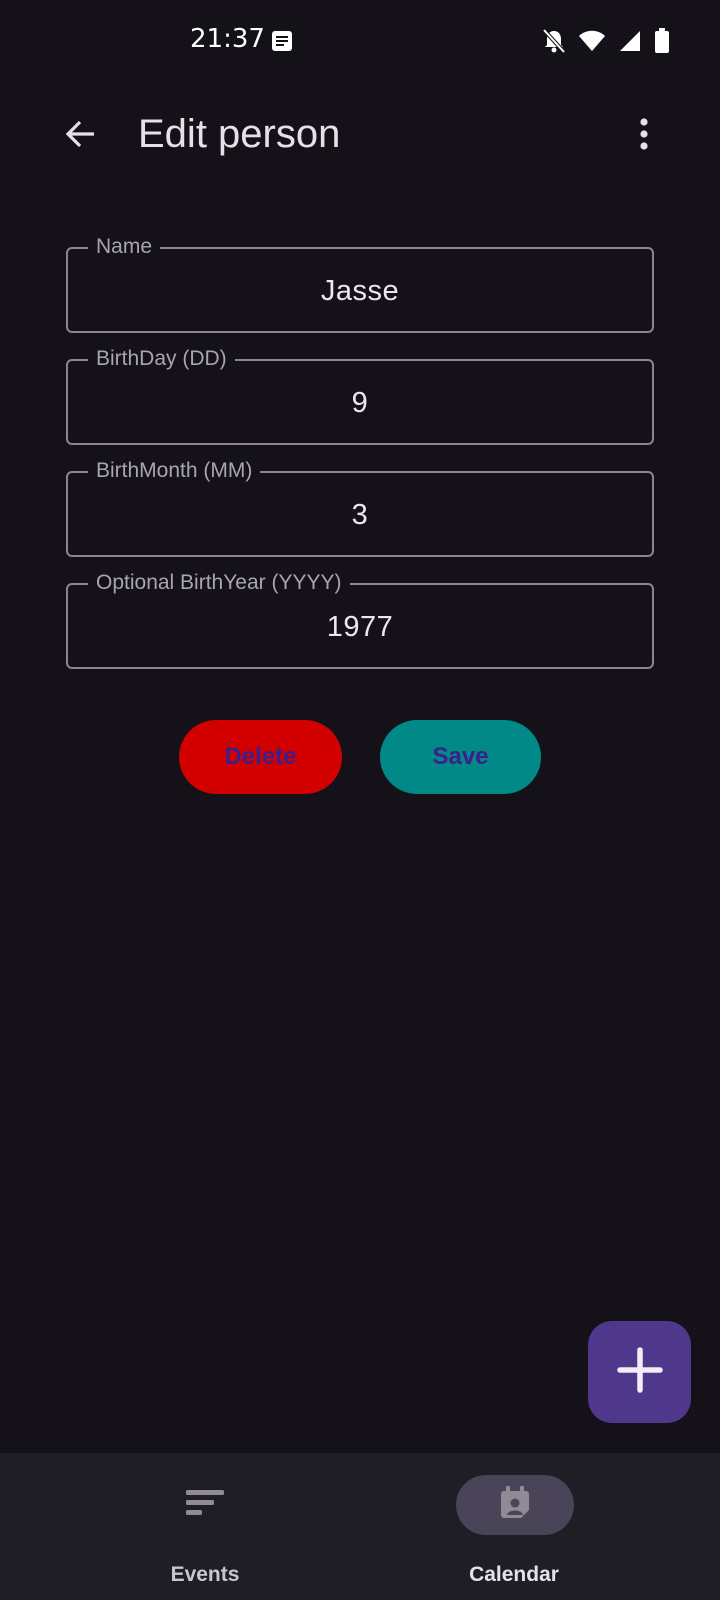  I want to click on birth-year-field-value: 1977, so click(360, 627).